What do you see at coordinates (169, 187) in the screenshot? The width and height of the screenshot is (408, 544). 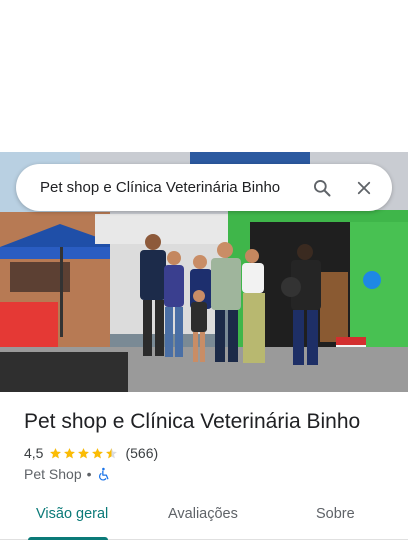 I see `search-query-text: Pet shop e Clínica Veterinária Binho` at bounding box center [169, 187].